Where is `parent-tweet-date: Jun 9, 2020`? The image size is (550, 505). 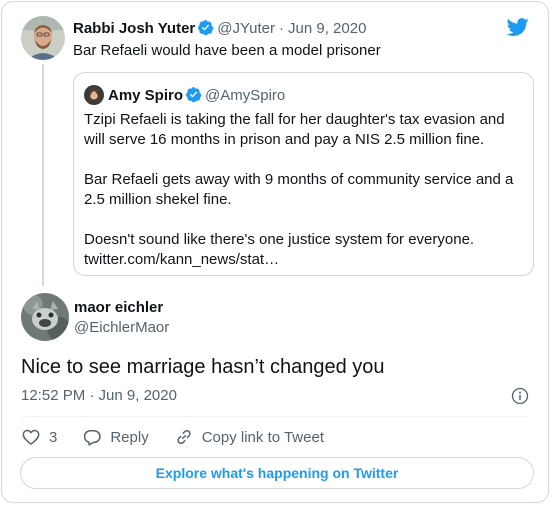
parent-tweet-date: Jun 9, 2020 is located at coordinates (327, 28).